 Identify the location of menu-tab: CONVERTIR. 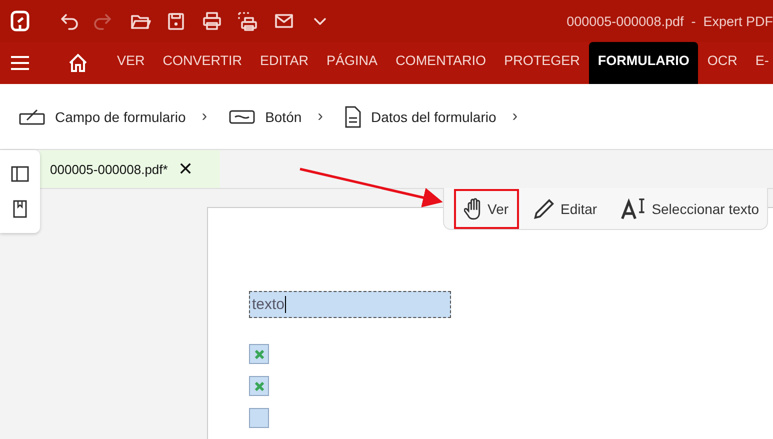
(203, 60).